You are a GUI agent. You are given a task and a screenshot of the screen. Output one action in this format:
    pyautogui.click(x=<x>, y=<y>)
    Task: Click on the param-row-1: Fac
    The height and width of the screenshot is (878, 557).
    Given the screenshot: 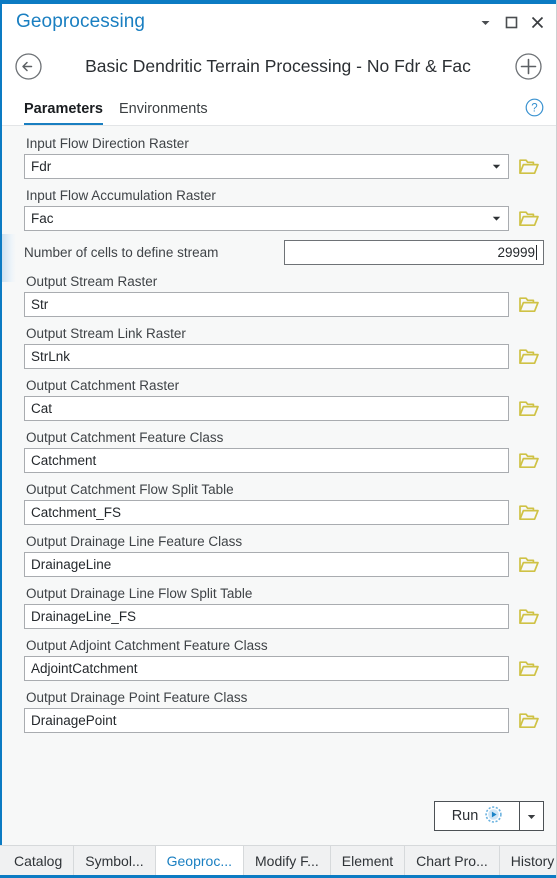 What is the action you would take?
    pyautogui.click(x=284, y=218)
    